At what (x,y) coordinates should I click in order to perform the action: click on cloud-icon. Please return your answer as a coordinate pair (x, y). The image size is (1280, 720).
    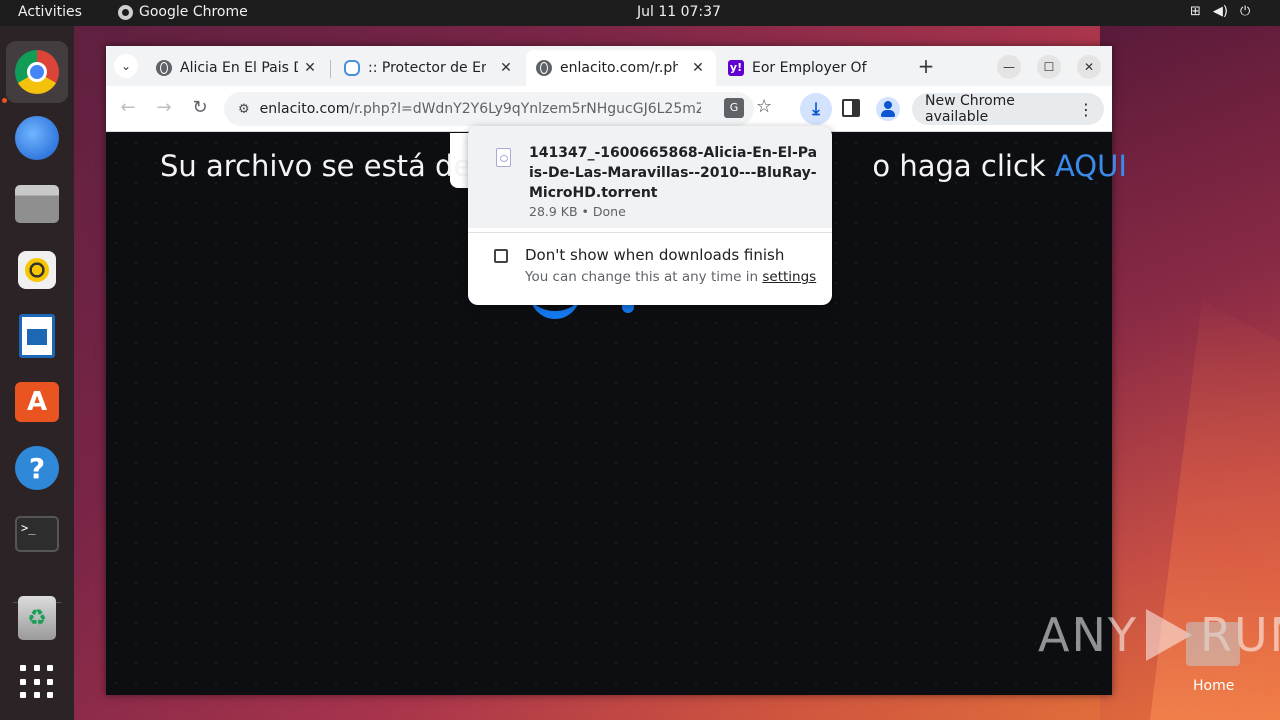
    Looking at the image, I should click on (352, 68).